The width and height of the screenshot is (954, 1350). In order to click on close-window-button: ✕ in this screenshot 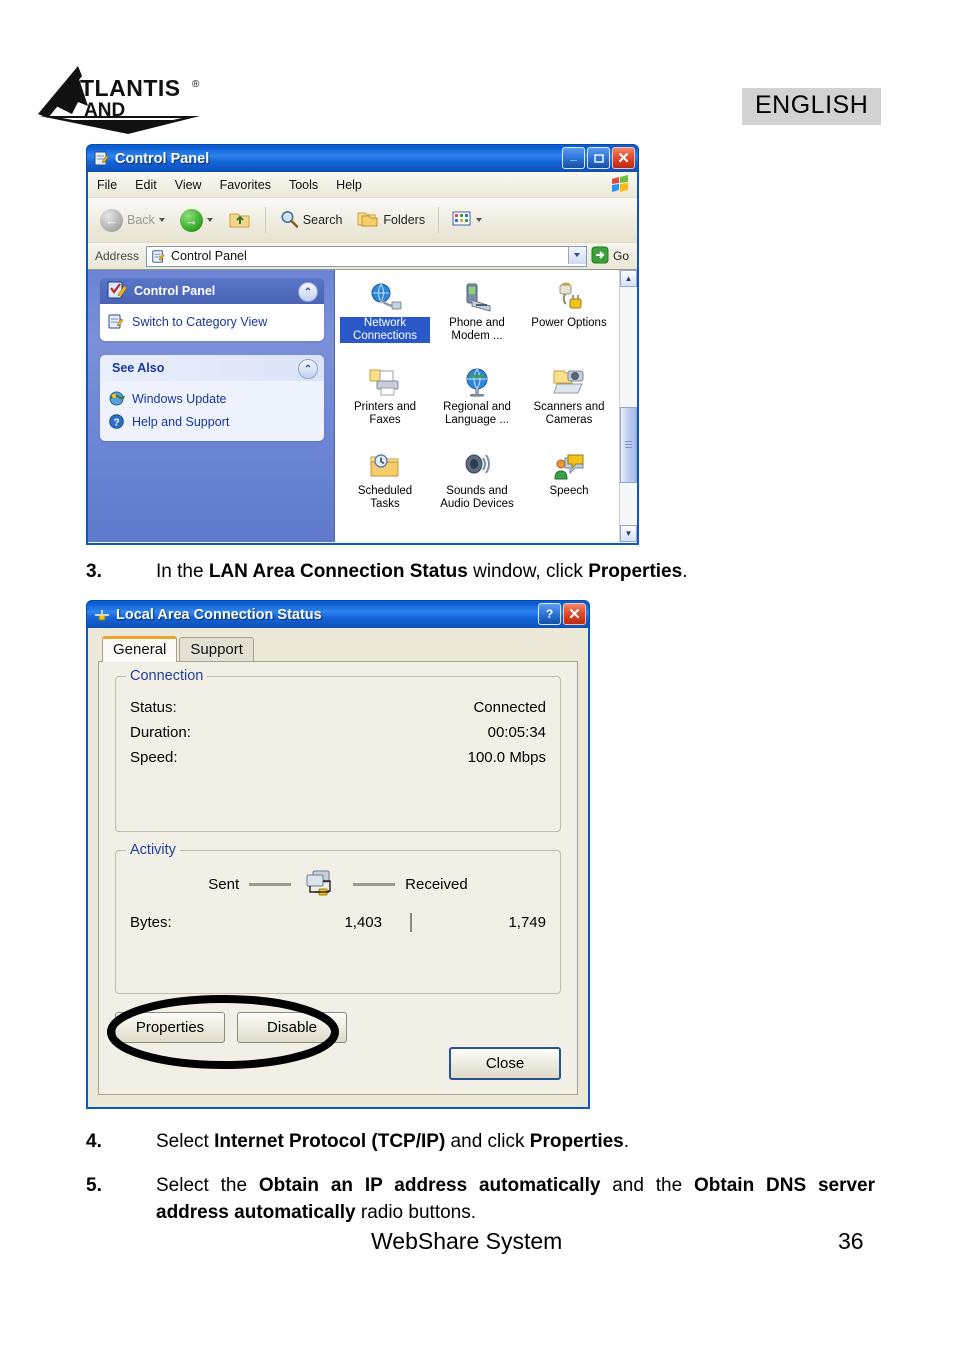, I will do `click(574, 614)`.